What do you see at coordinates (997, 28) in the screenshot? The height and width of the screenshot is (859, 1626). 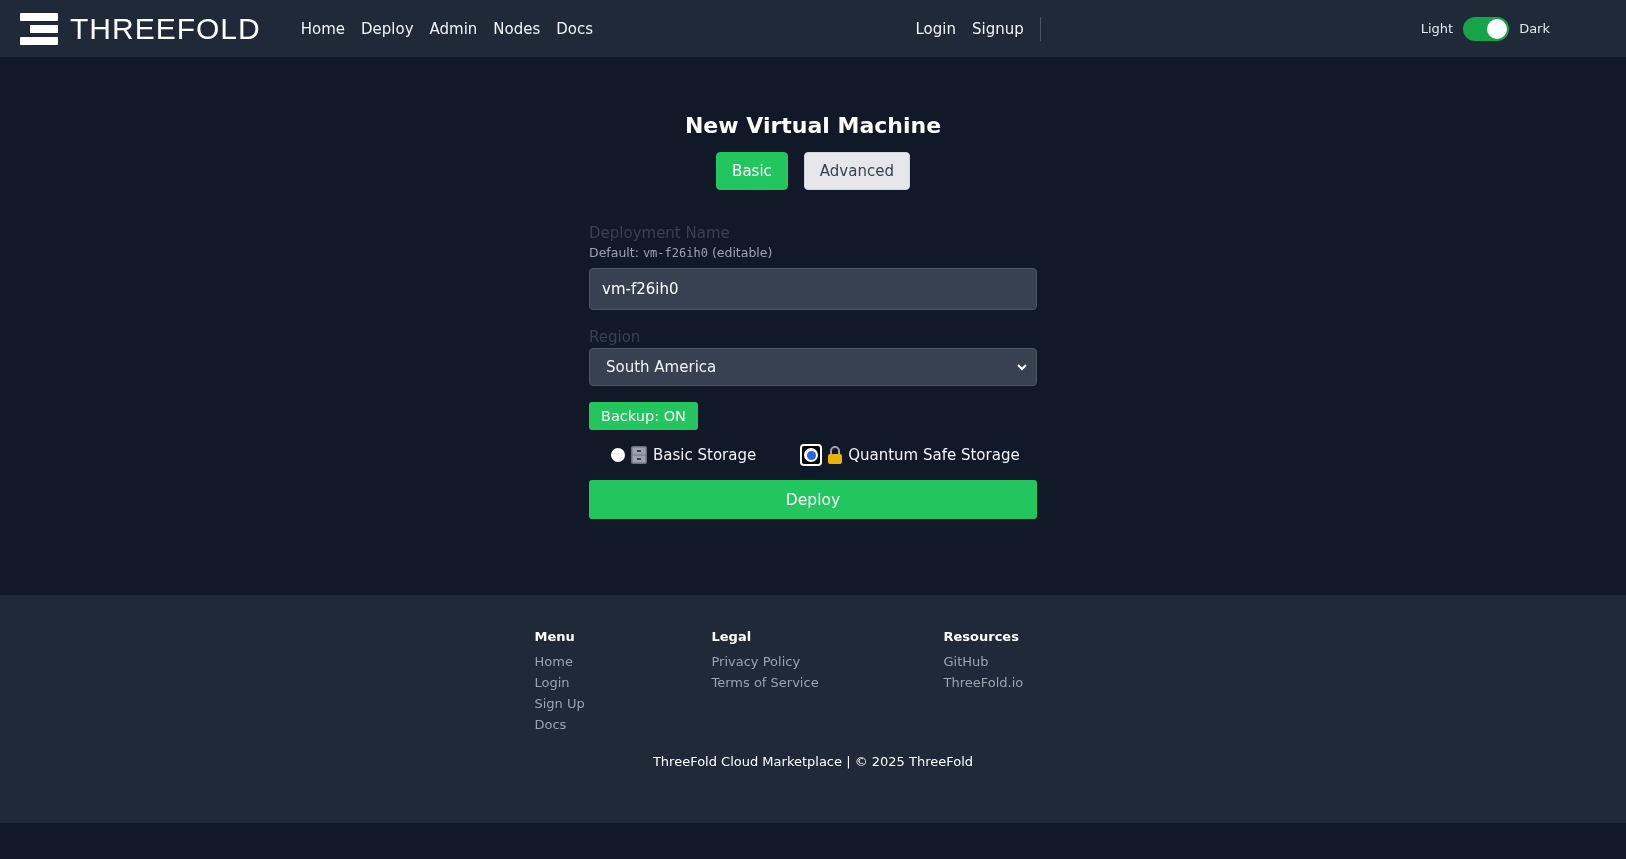 I see `auth-link: Signup` at bounding box center [997, 28].